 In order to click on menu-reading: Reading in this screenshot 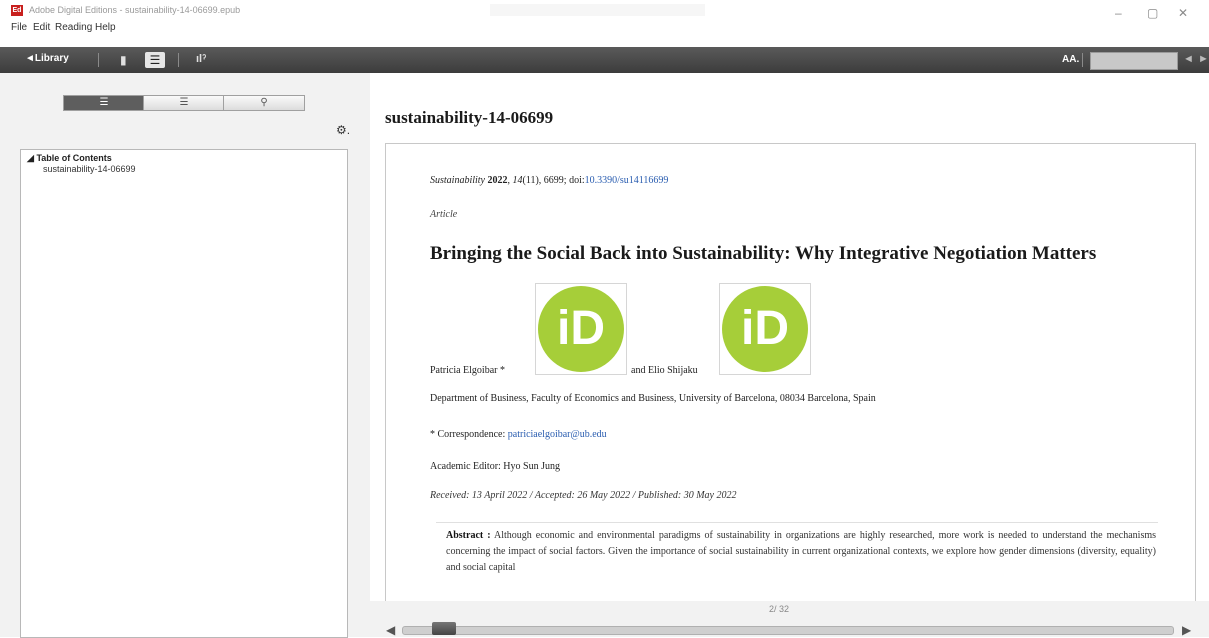, I will do `click(73, 27)`.